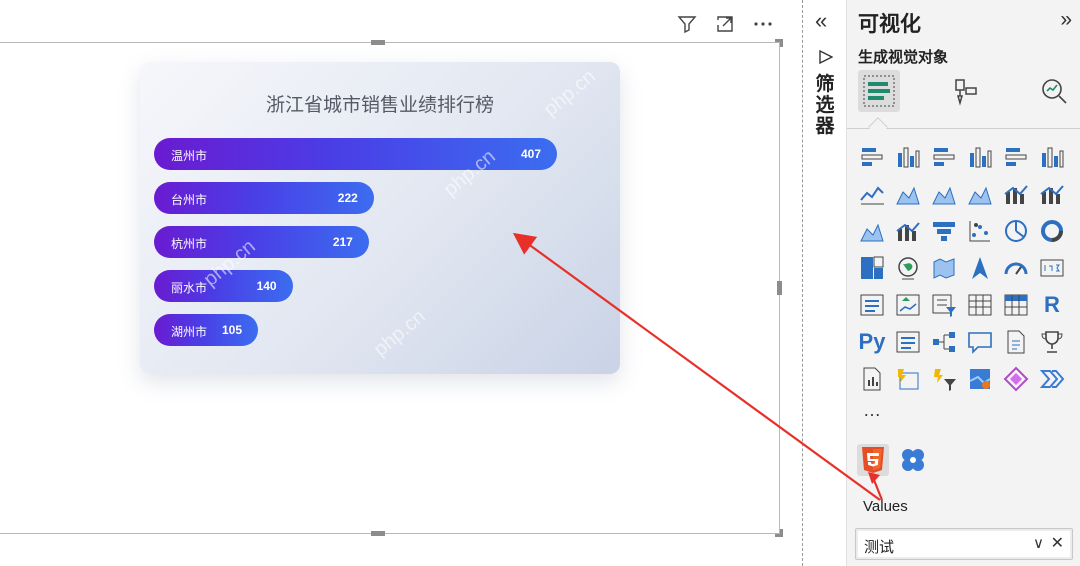 The height and width of the screenshot is (566, 1080). Describe the element at coordinates (908, 194) in the screenshot. I see `area-chart-icon` at that location.